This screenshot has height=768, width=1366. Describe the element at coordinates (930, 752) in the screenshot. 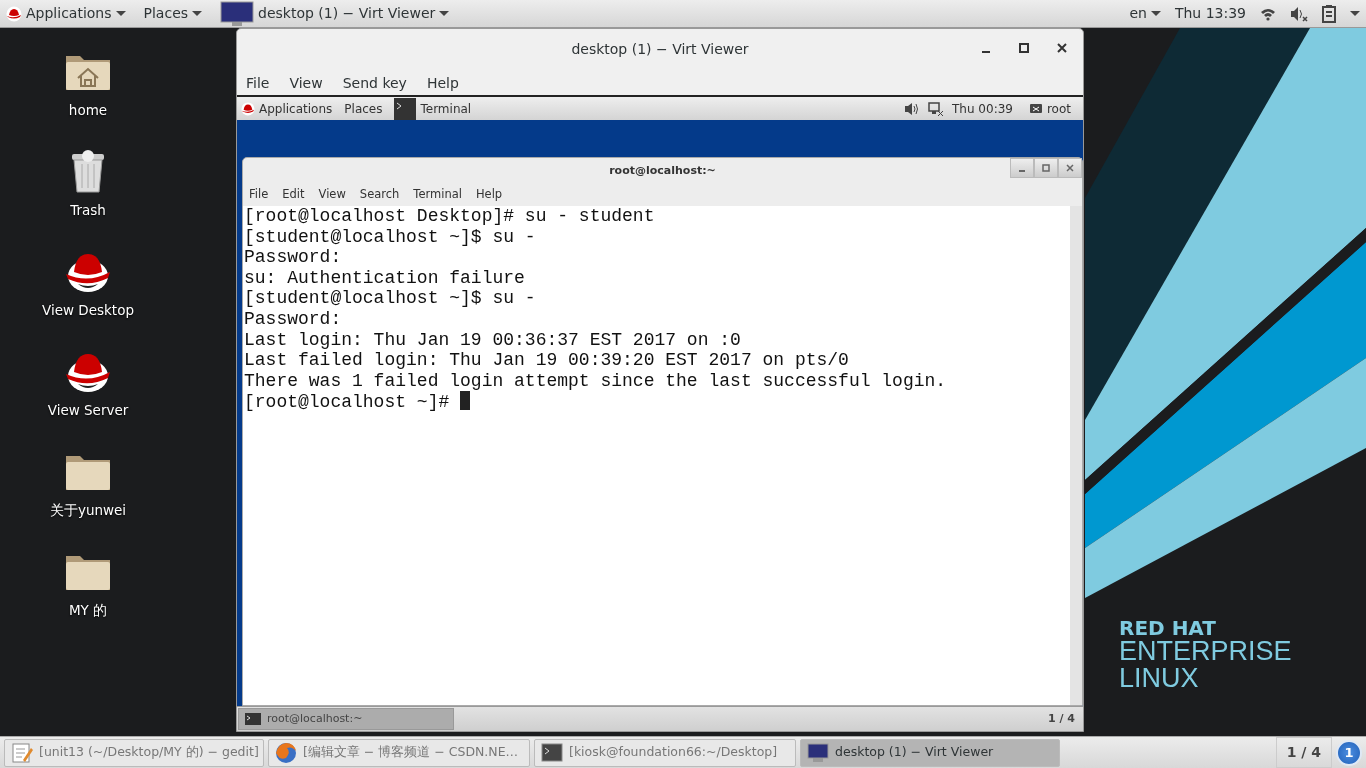

I see `taskbar-button: desktop (1) − Virt Viewer` at that location.